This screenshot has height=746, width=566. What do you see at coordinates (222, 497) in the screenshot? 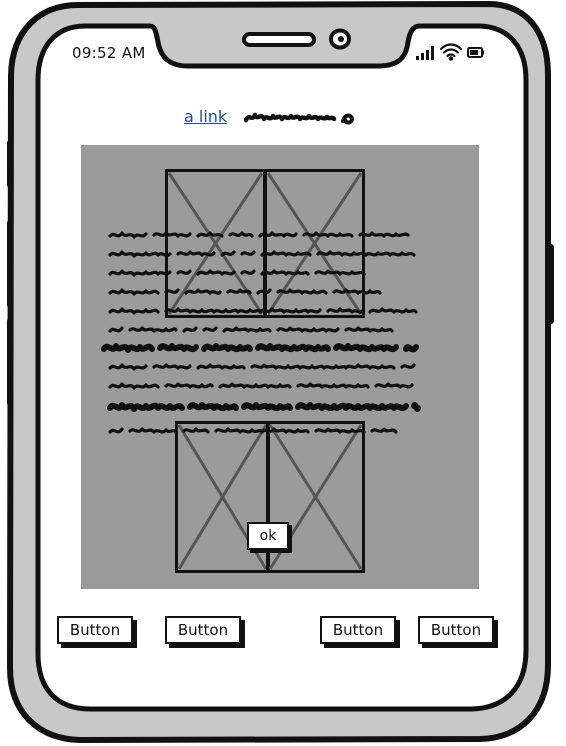
I see `image-placeholder-bottom-left` at bounding box center [222, 497].